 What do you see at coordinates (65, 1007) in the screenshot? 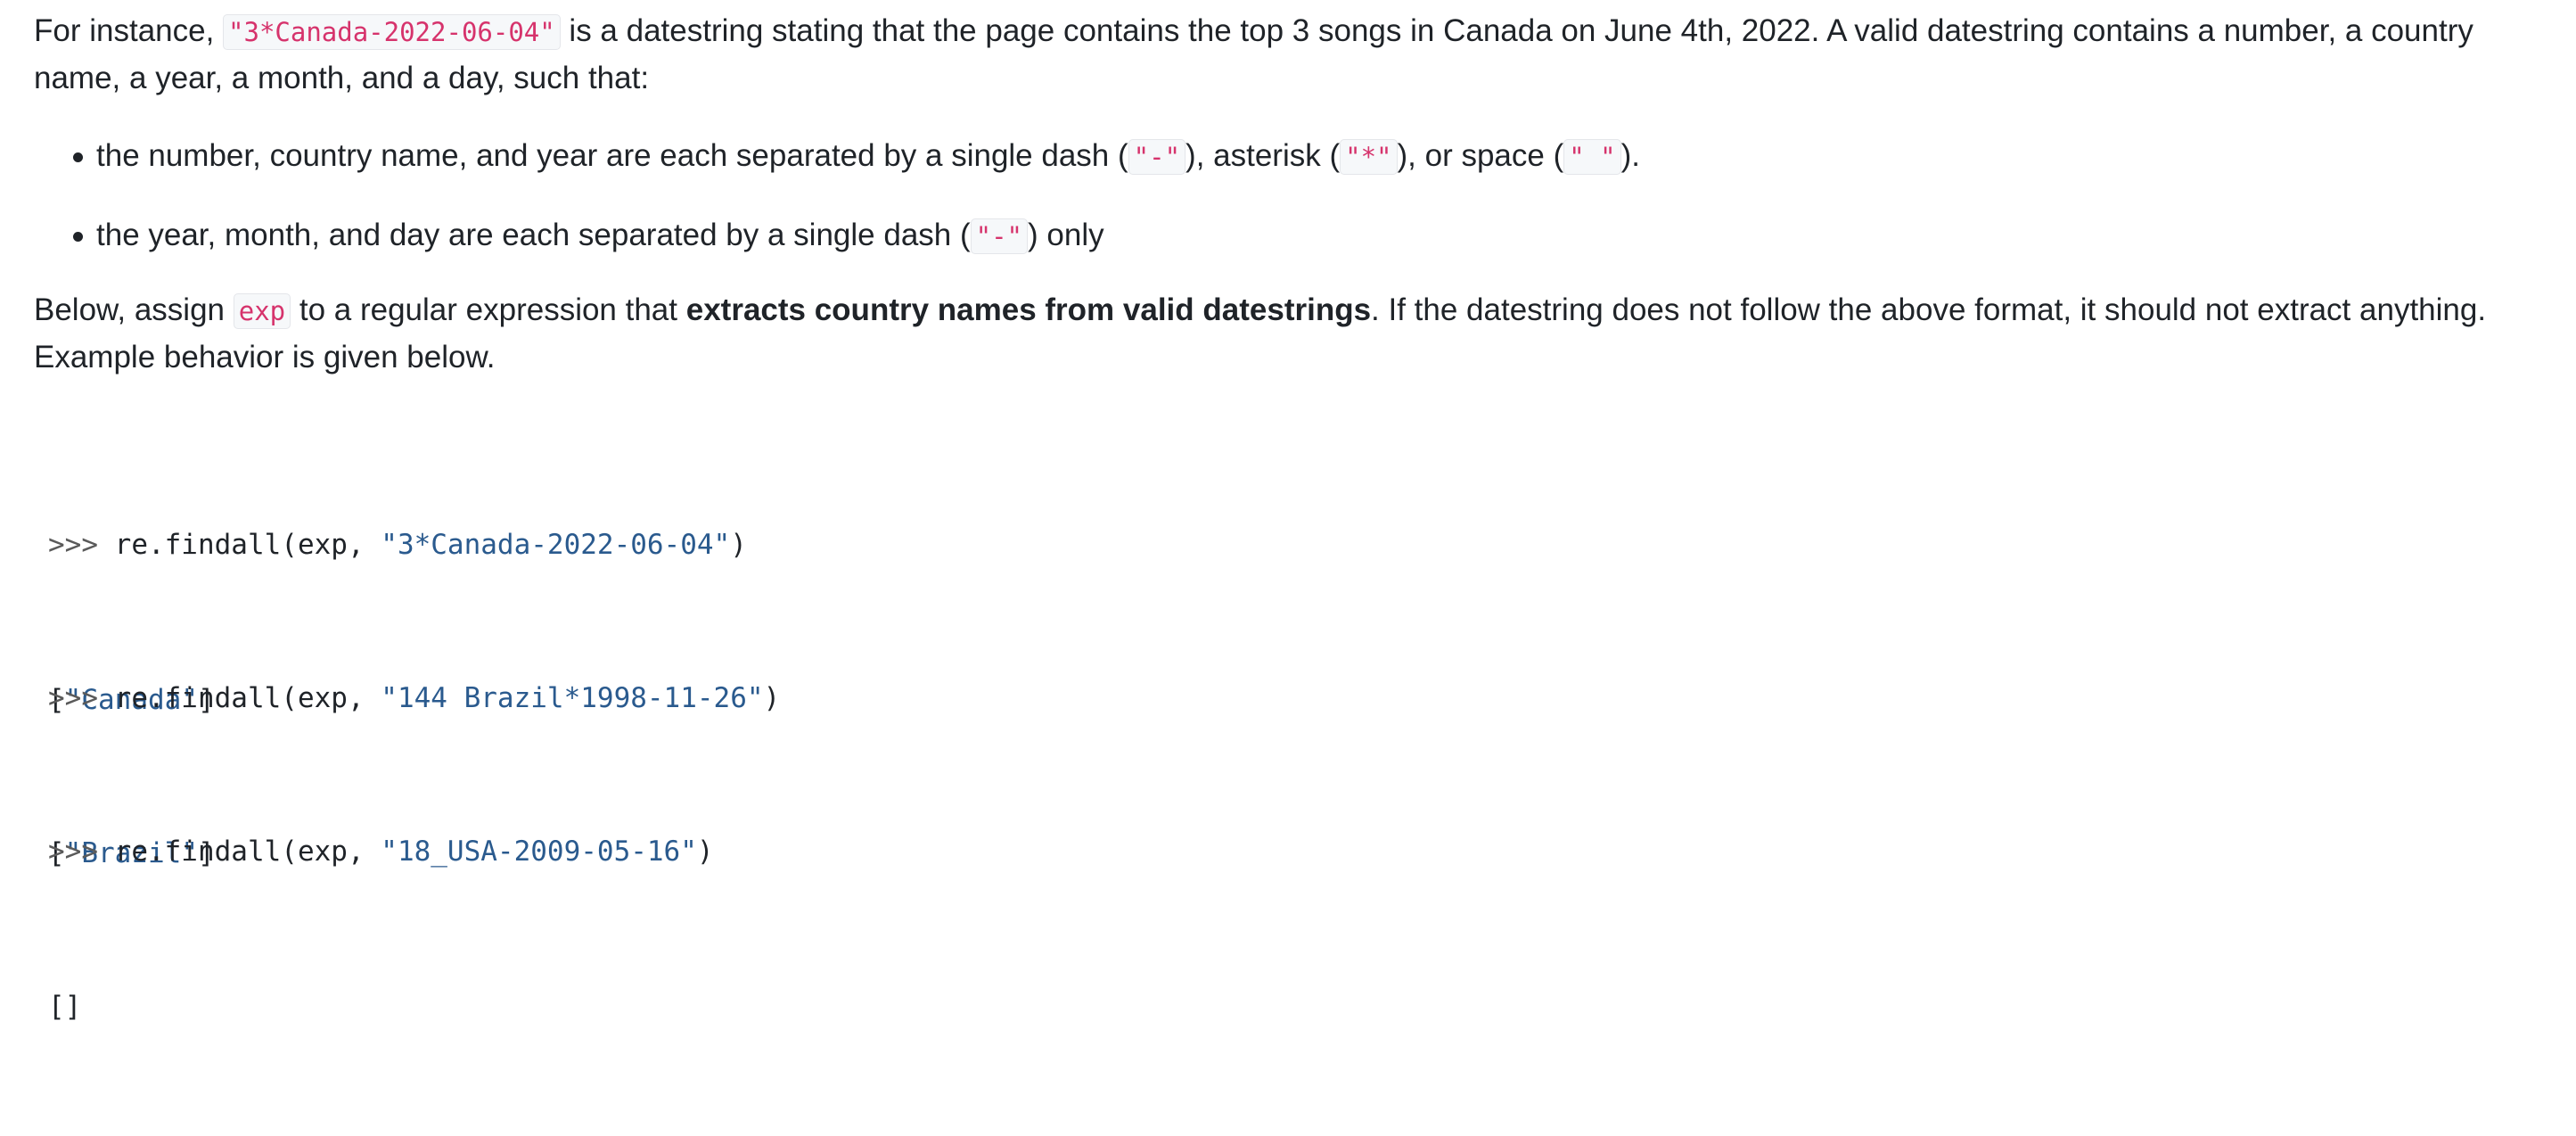
I see `output-open: []` at bounding box center [65, 1007].